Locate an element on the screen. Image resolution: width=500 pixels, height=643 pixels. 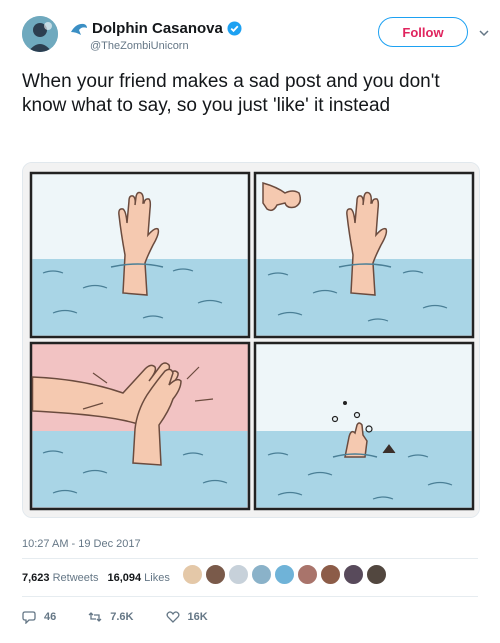
divider-bottom is located at coordinates (250, 596).